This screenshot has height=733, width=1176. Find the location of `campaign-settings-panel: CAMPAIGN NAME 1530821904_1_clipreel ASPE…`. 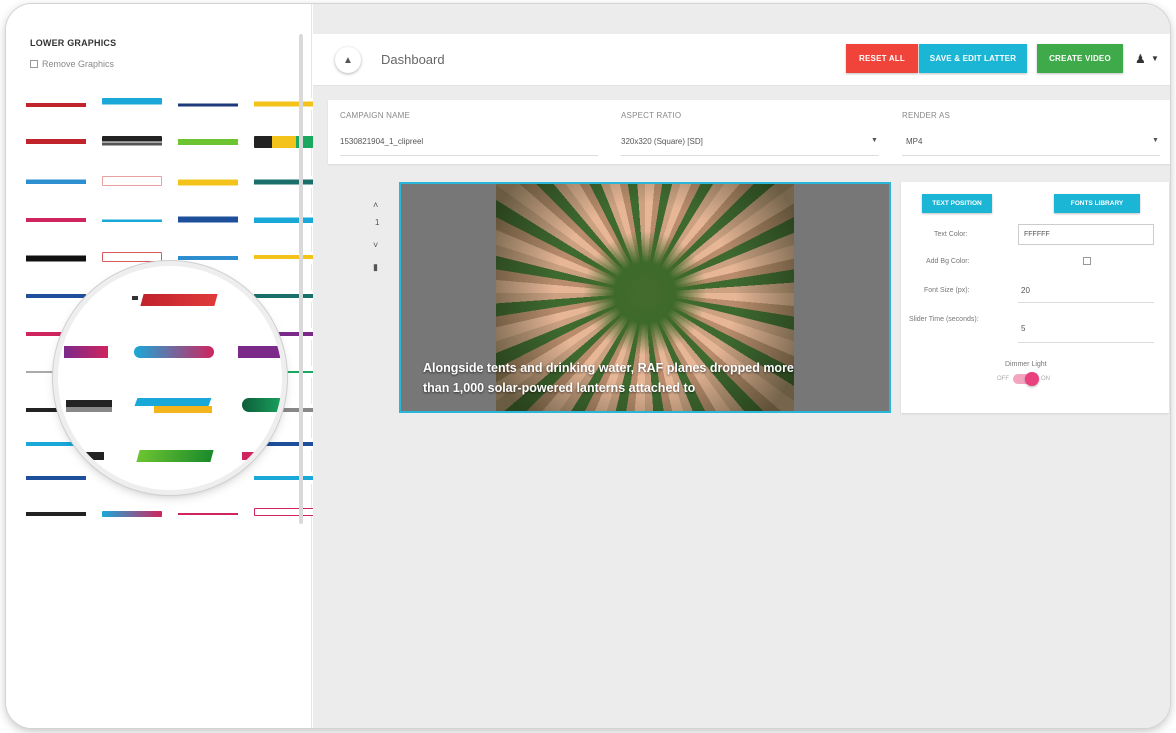

campaign-settings-panel: CAMPAIGN NAME 1530821904_1_clipreel ASPE… is located at coordinates (749, 132).